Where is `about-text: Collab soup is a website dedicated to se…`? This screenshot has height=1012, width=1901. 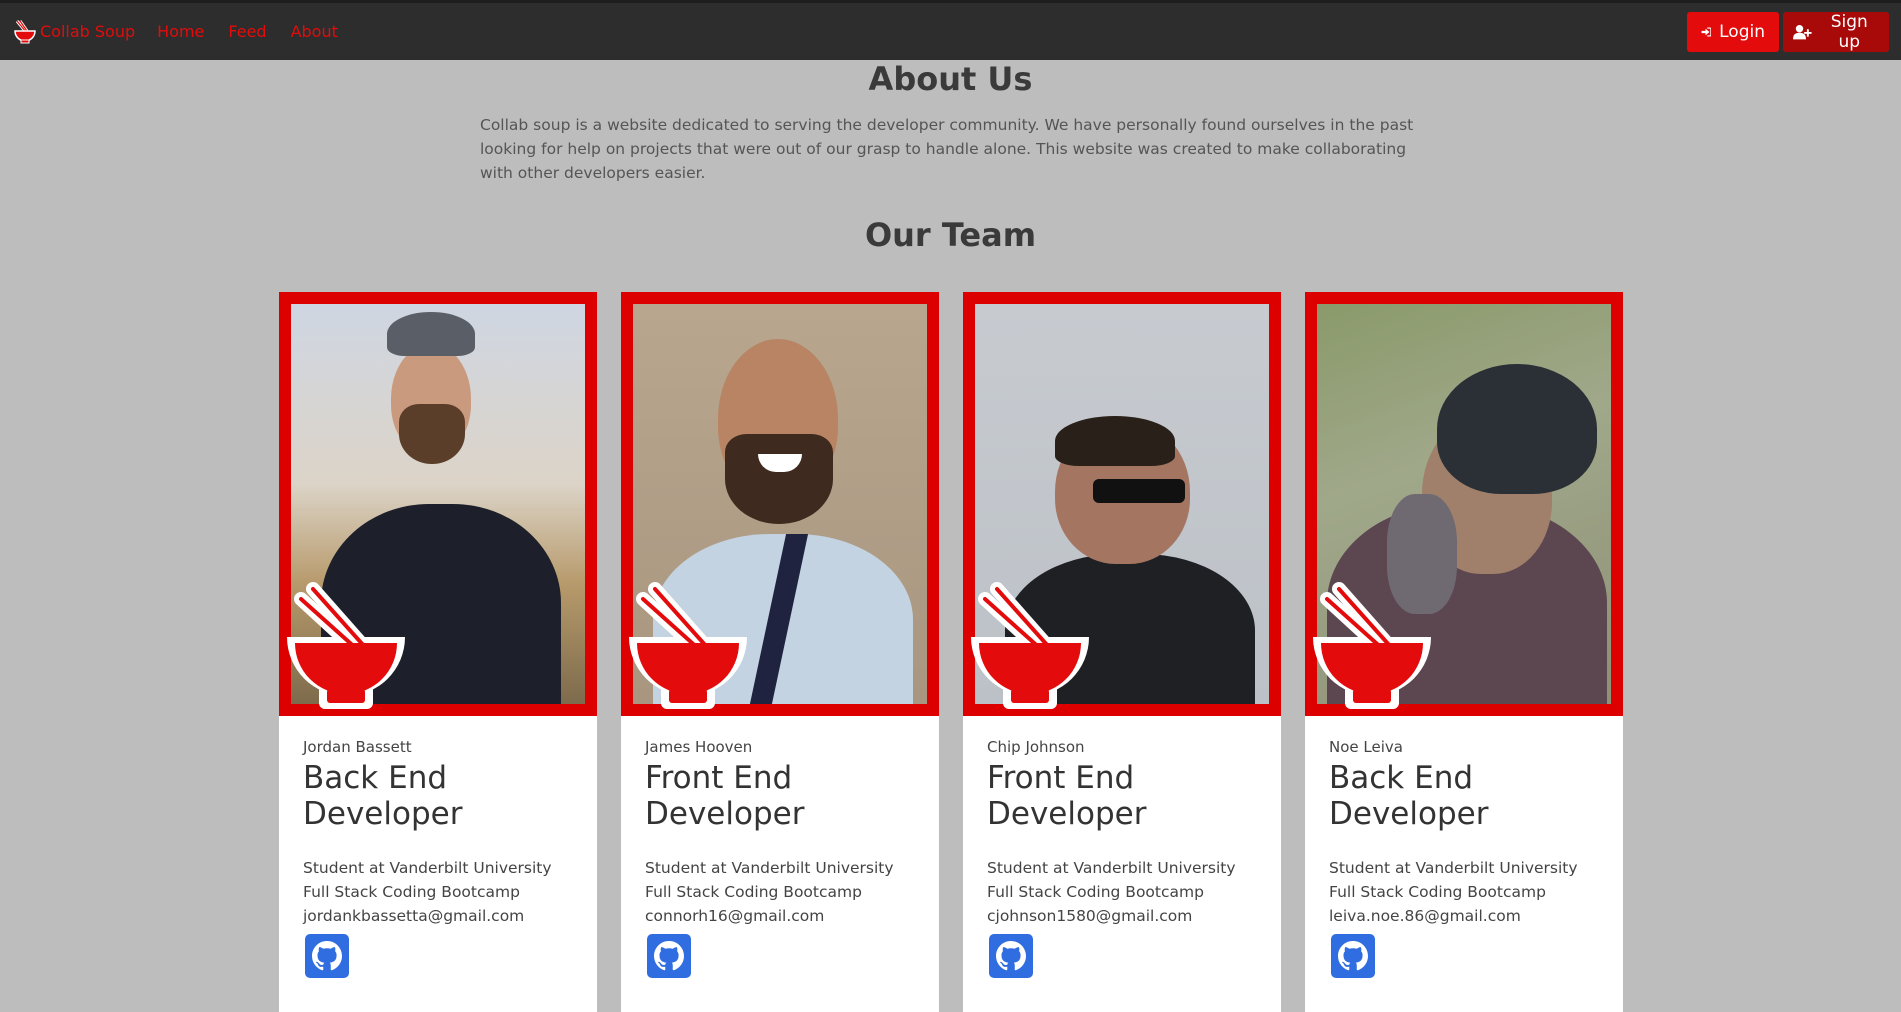
about-text: Collab soup is a website dedicated to se… is located at coordinates (947, 149).